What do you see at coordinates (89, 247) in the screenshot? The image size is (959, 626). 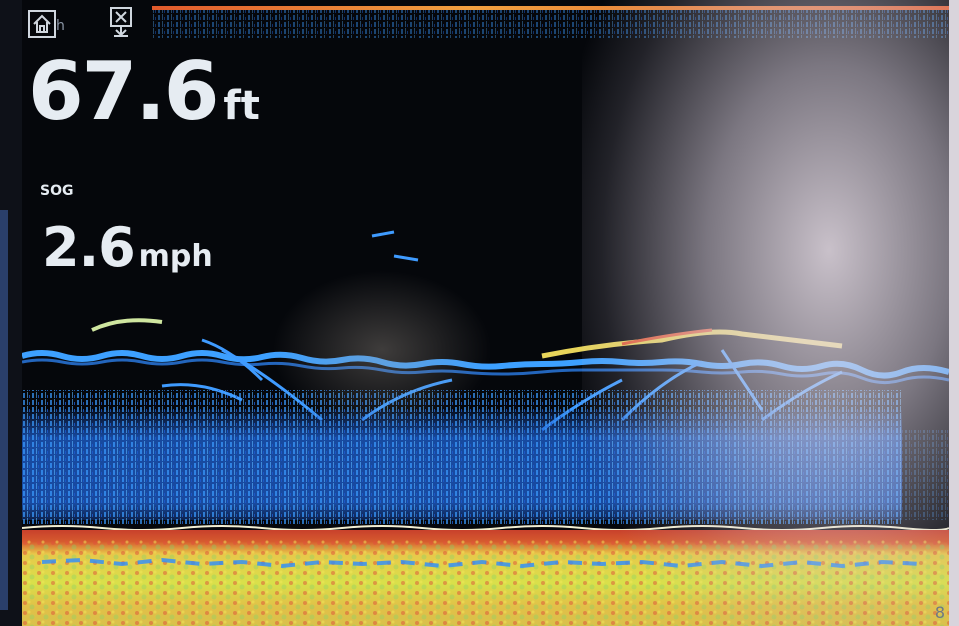 I see `speed-value: 2.6` at bounding box center [89, 247].